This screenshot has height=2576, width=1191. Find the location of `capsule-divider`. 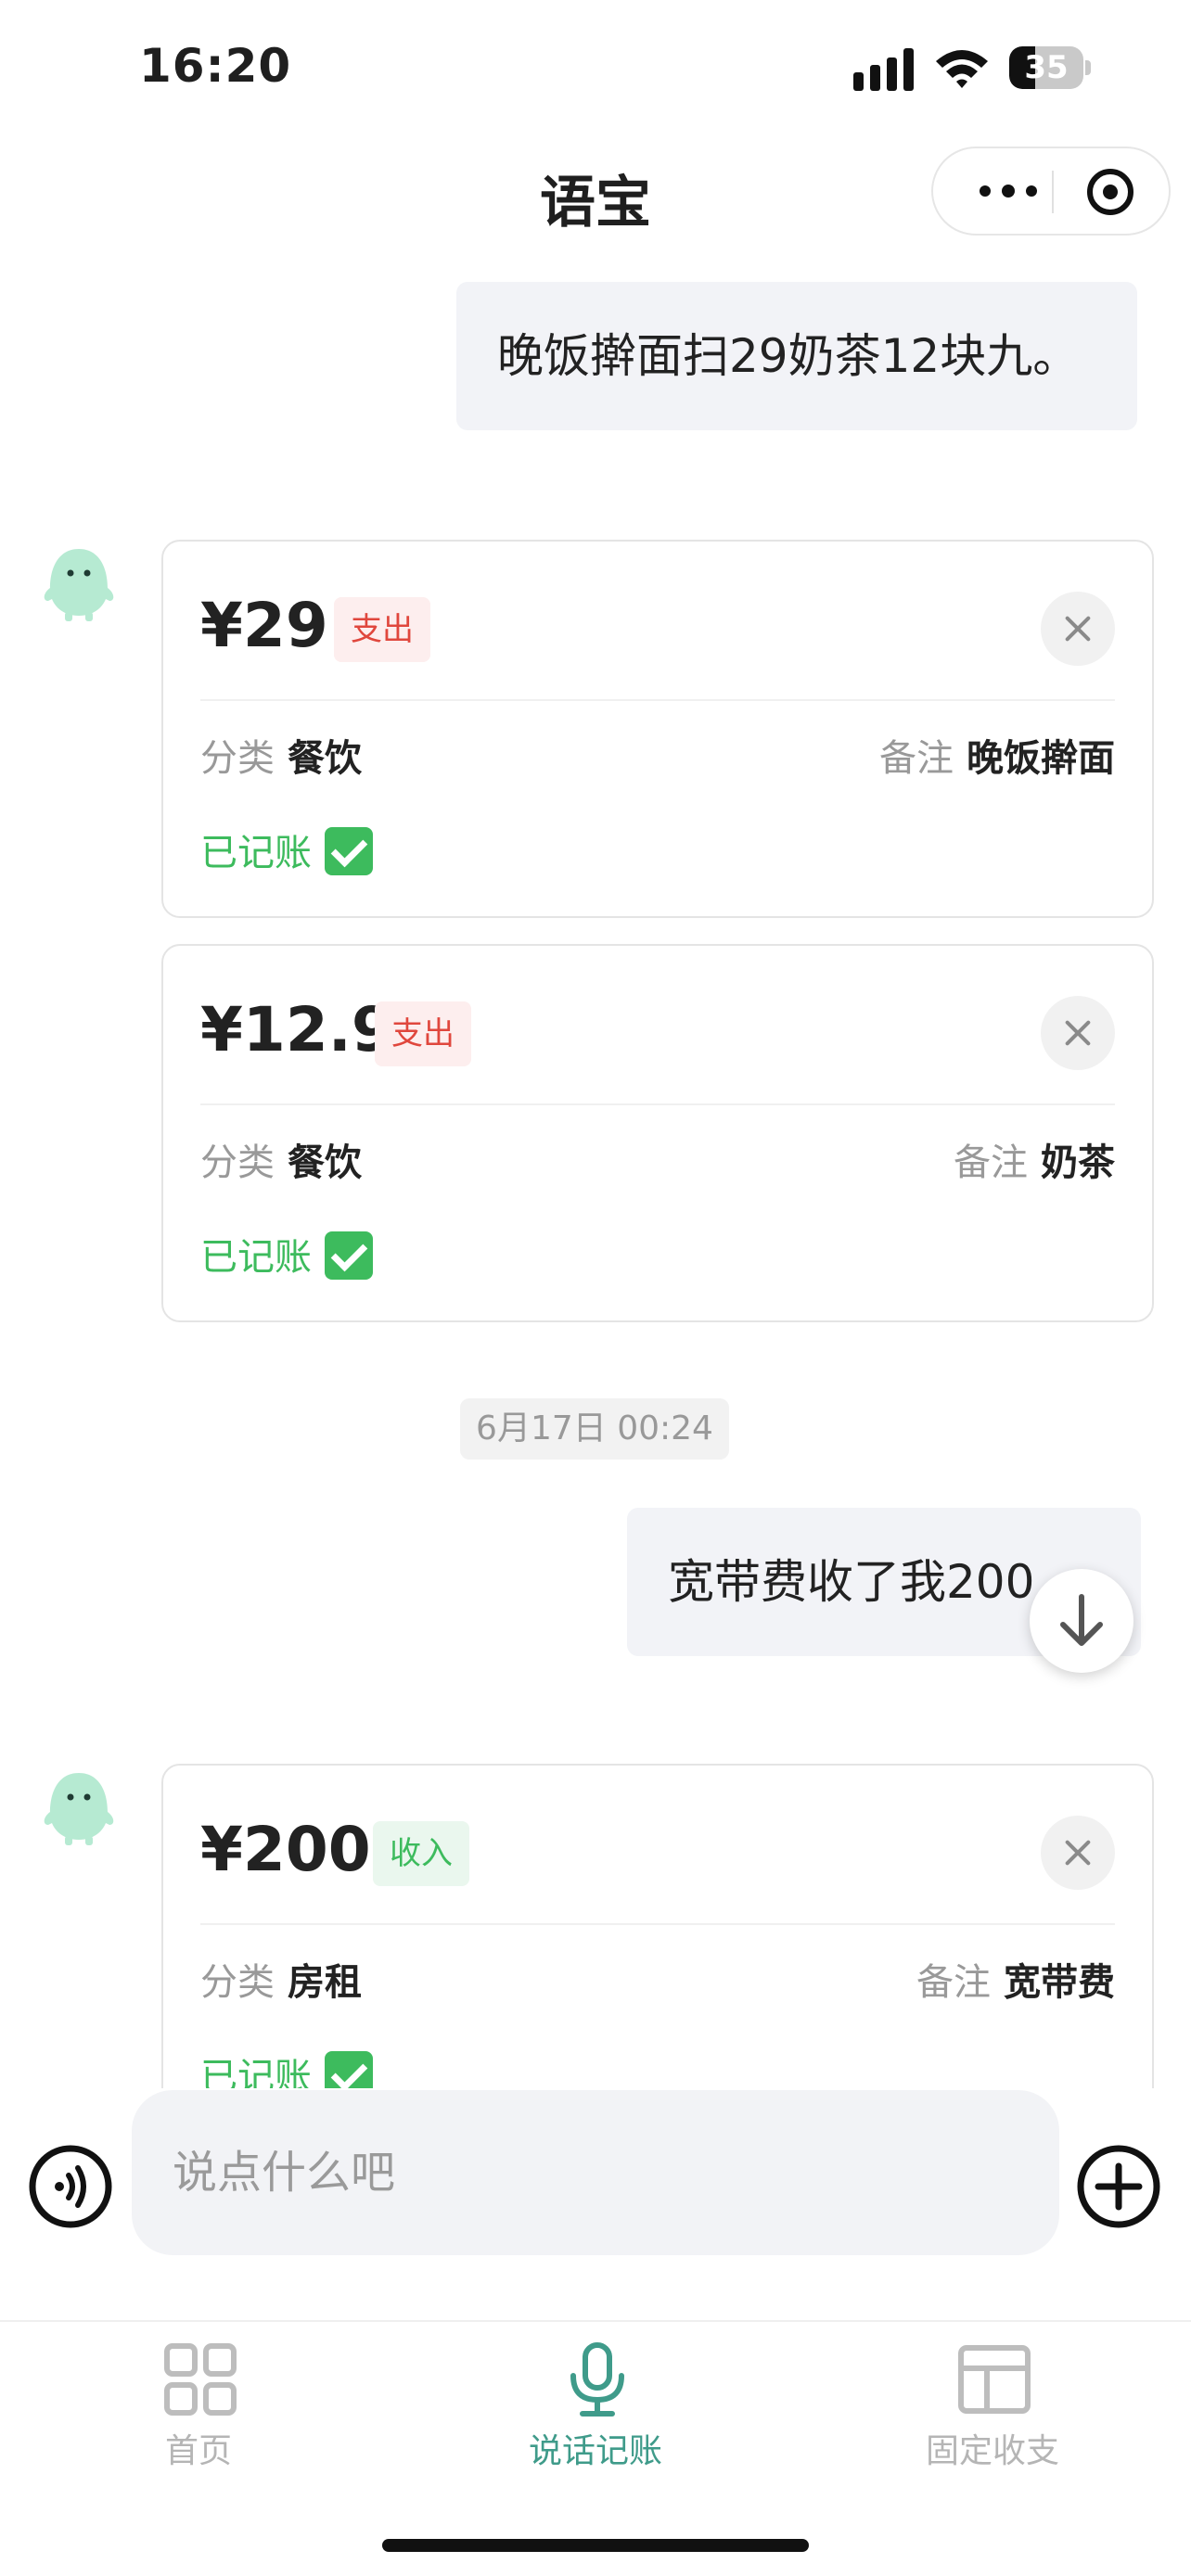

capsule-divider is located at coordinates (1053, 192).